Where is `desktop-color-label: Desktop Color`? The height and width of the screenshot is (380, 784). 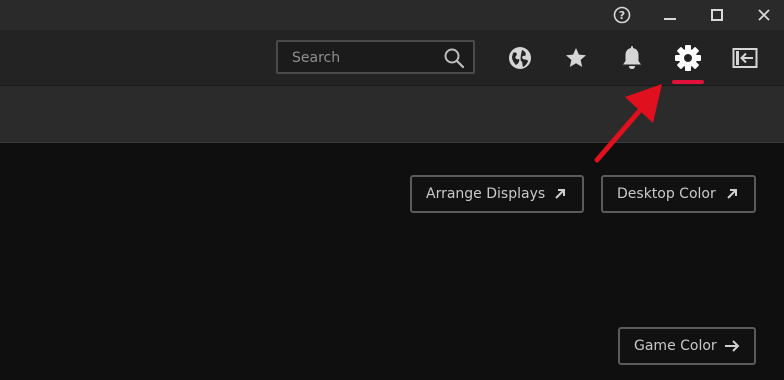
desktop-color-label: Desktop Color is located at coordinates (666, 194).